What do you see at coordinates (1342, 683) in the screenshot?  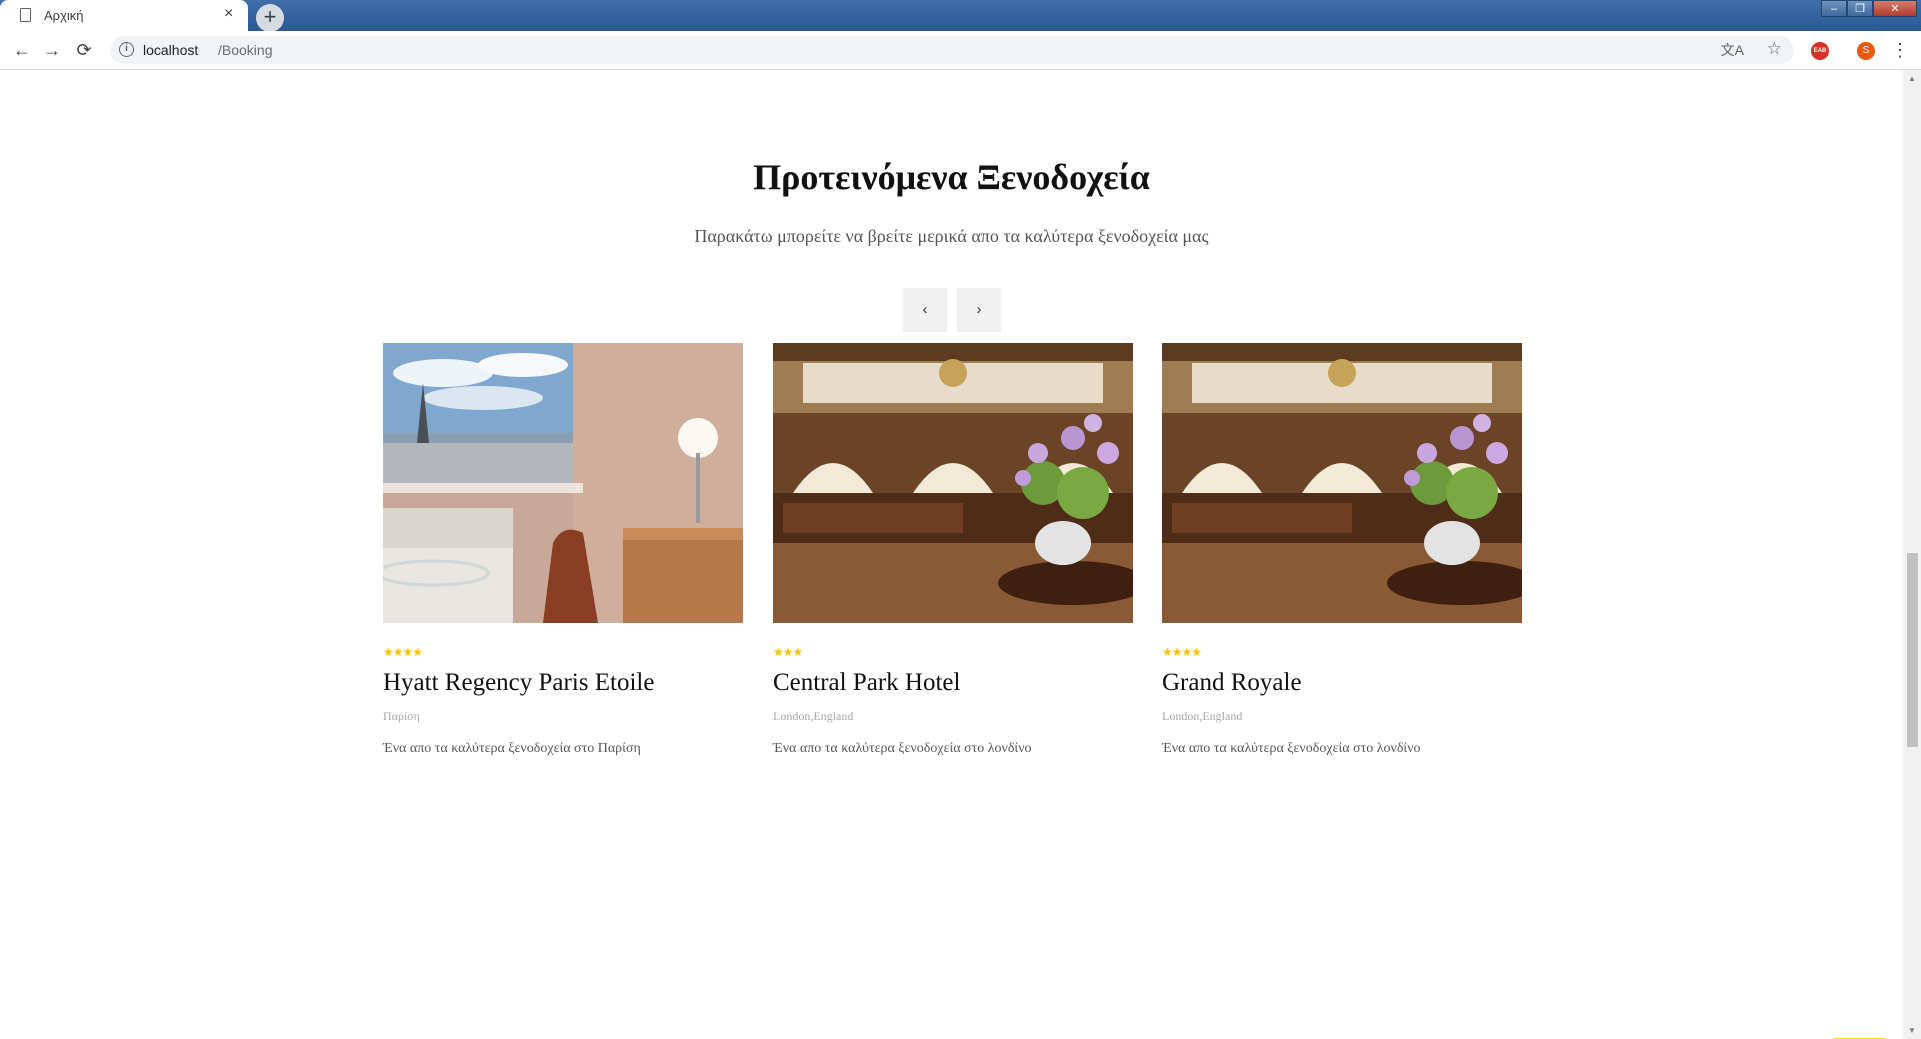 I see `hotel-name: Grand Royale` at bounding box center [1342, 683].